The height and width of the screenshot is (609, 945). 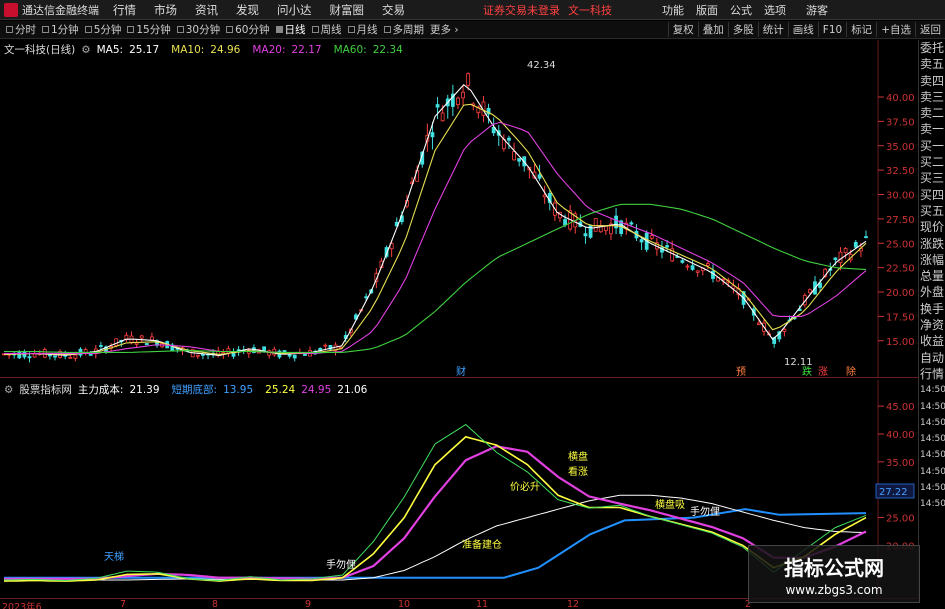 I want to click on checkbox-icon, so click(x=88, y=29).